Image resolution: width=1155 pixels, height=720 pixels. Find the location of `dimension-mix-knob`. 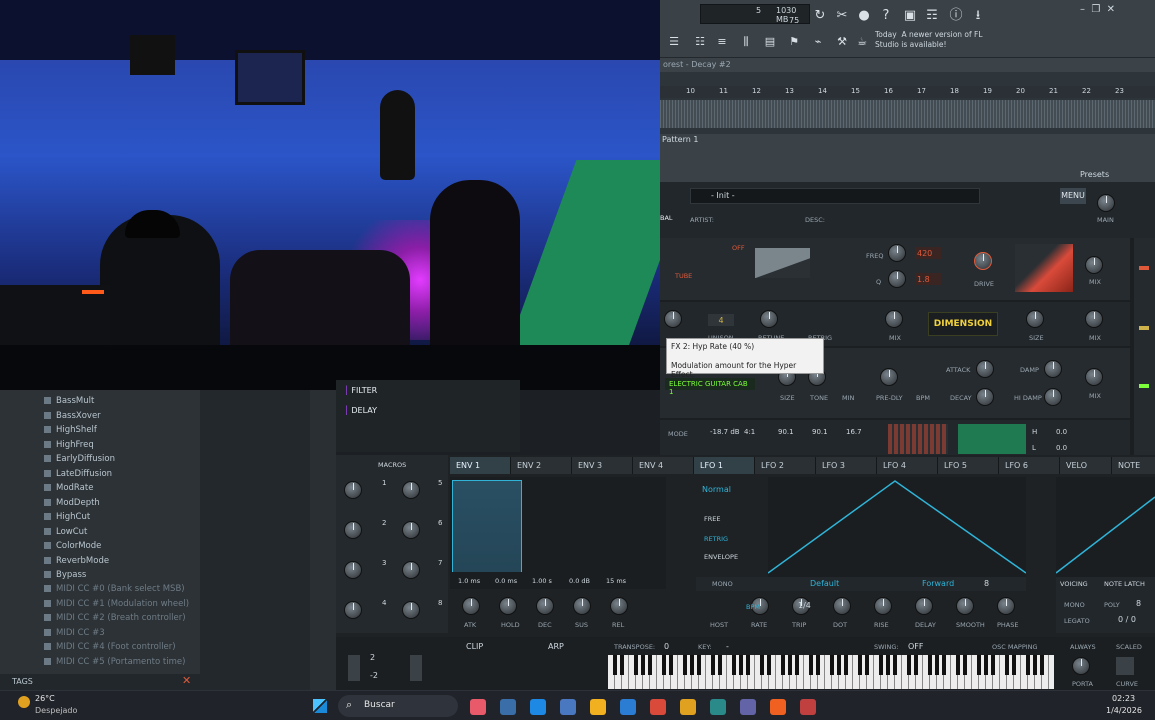

dimension-mix-knob is located at coordinates (1094, 319).